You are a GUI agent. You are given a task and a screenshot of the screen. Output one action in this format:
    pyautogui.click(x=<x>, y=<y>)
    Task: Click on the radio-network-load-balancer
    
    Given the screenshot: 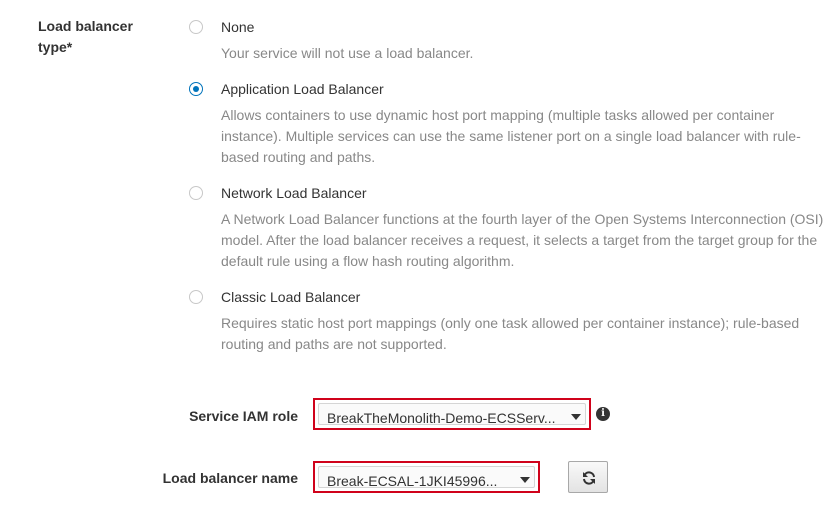 What is the action you would take?
    pyautogui.click(x=196, y=193)
    